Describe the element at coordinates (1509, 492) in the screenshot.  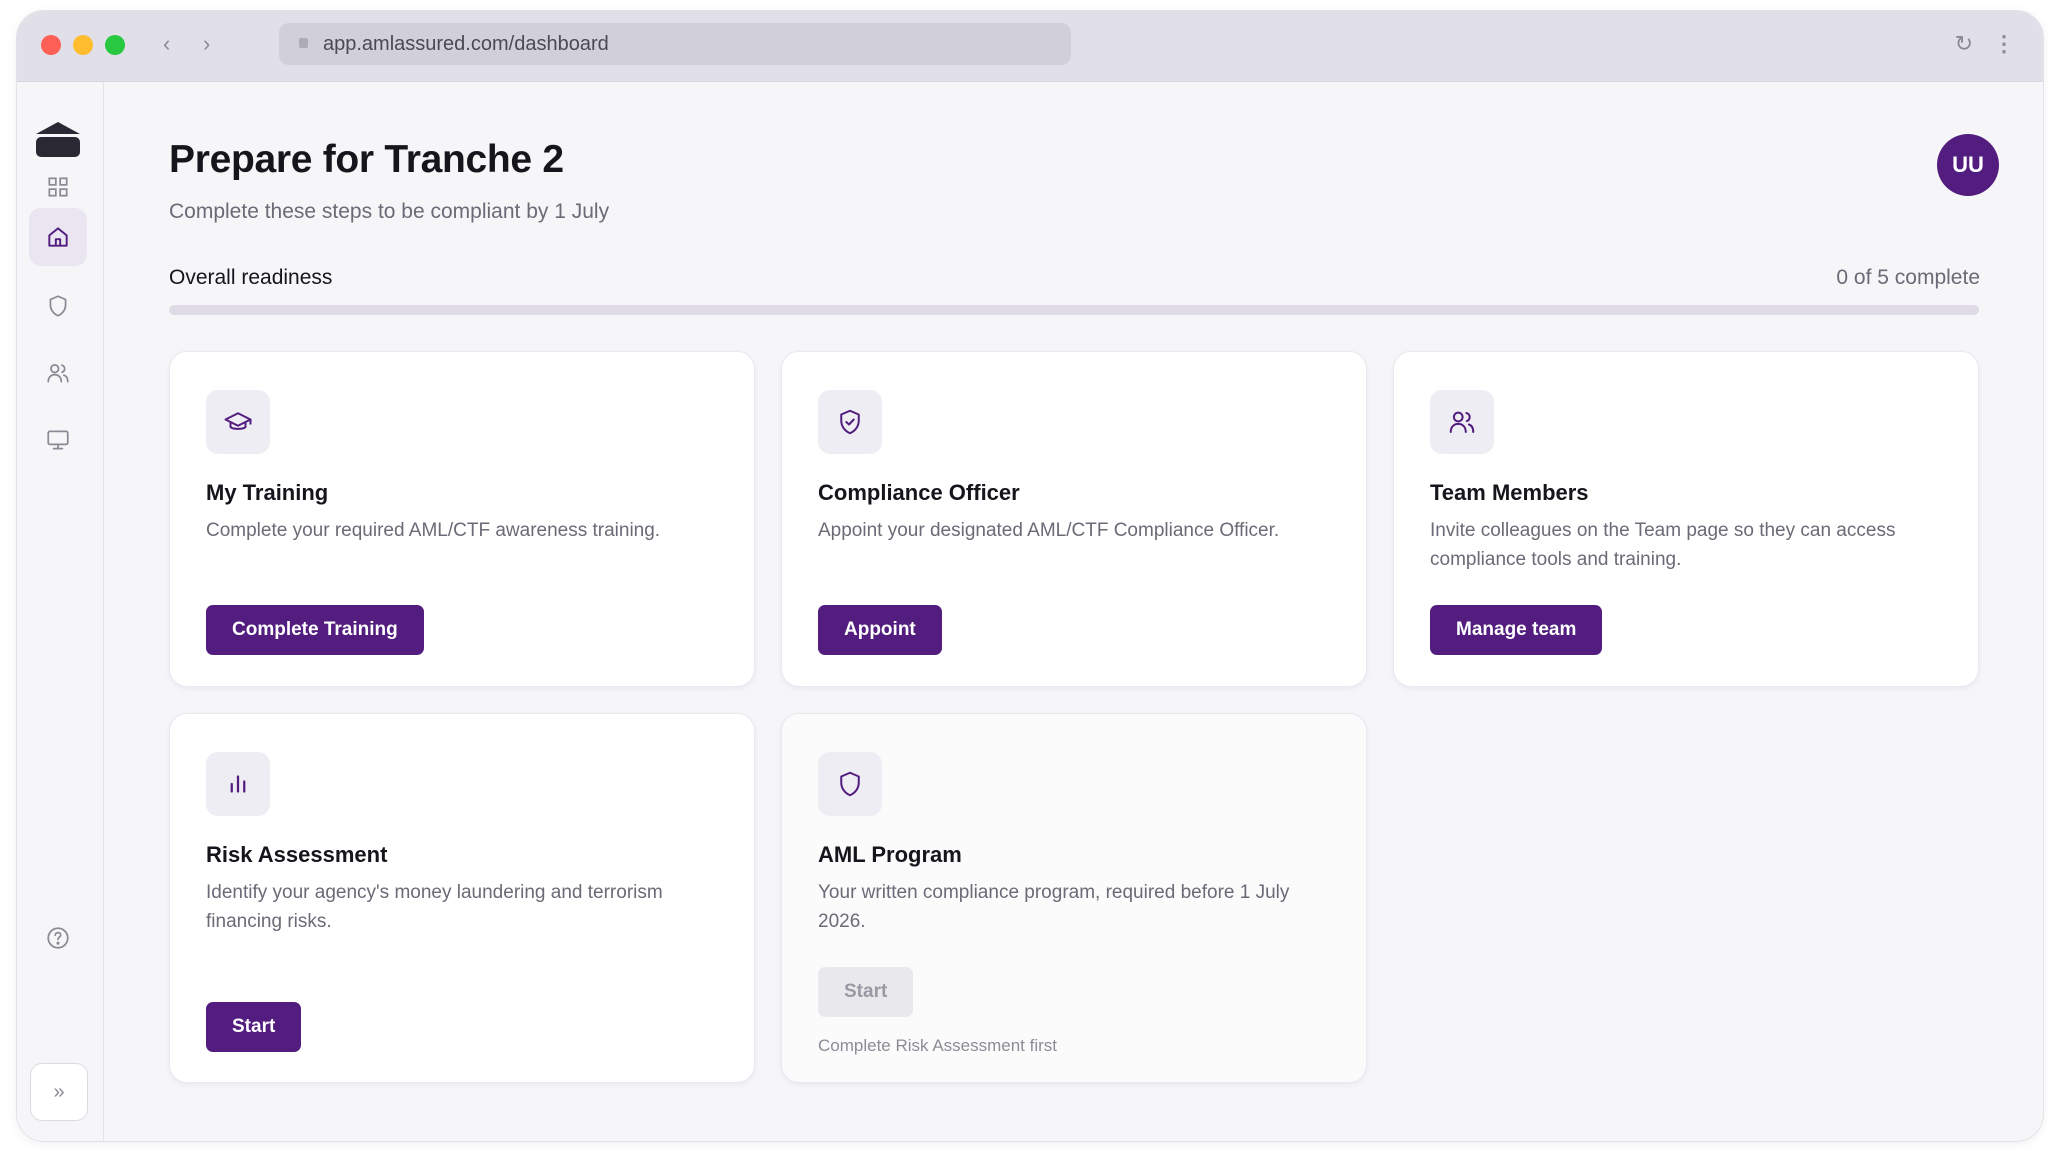
I see `card-title: Team Members` at that location.